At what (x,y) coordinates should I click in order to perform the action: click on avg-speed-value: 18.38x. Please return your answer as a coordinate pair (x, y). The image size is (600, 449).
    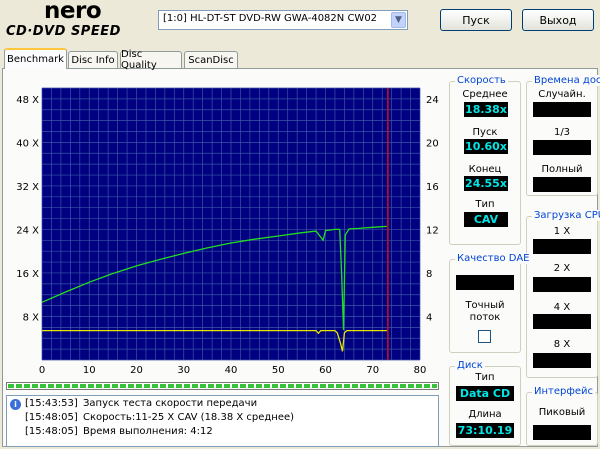
    Looking at the image, I should click on (486, 109).